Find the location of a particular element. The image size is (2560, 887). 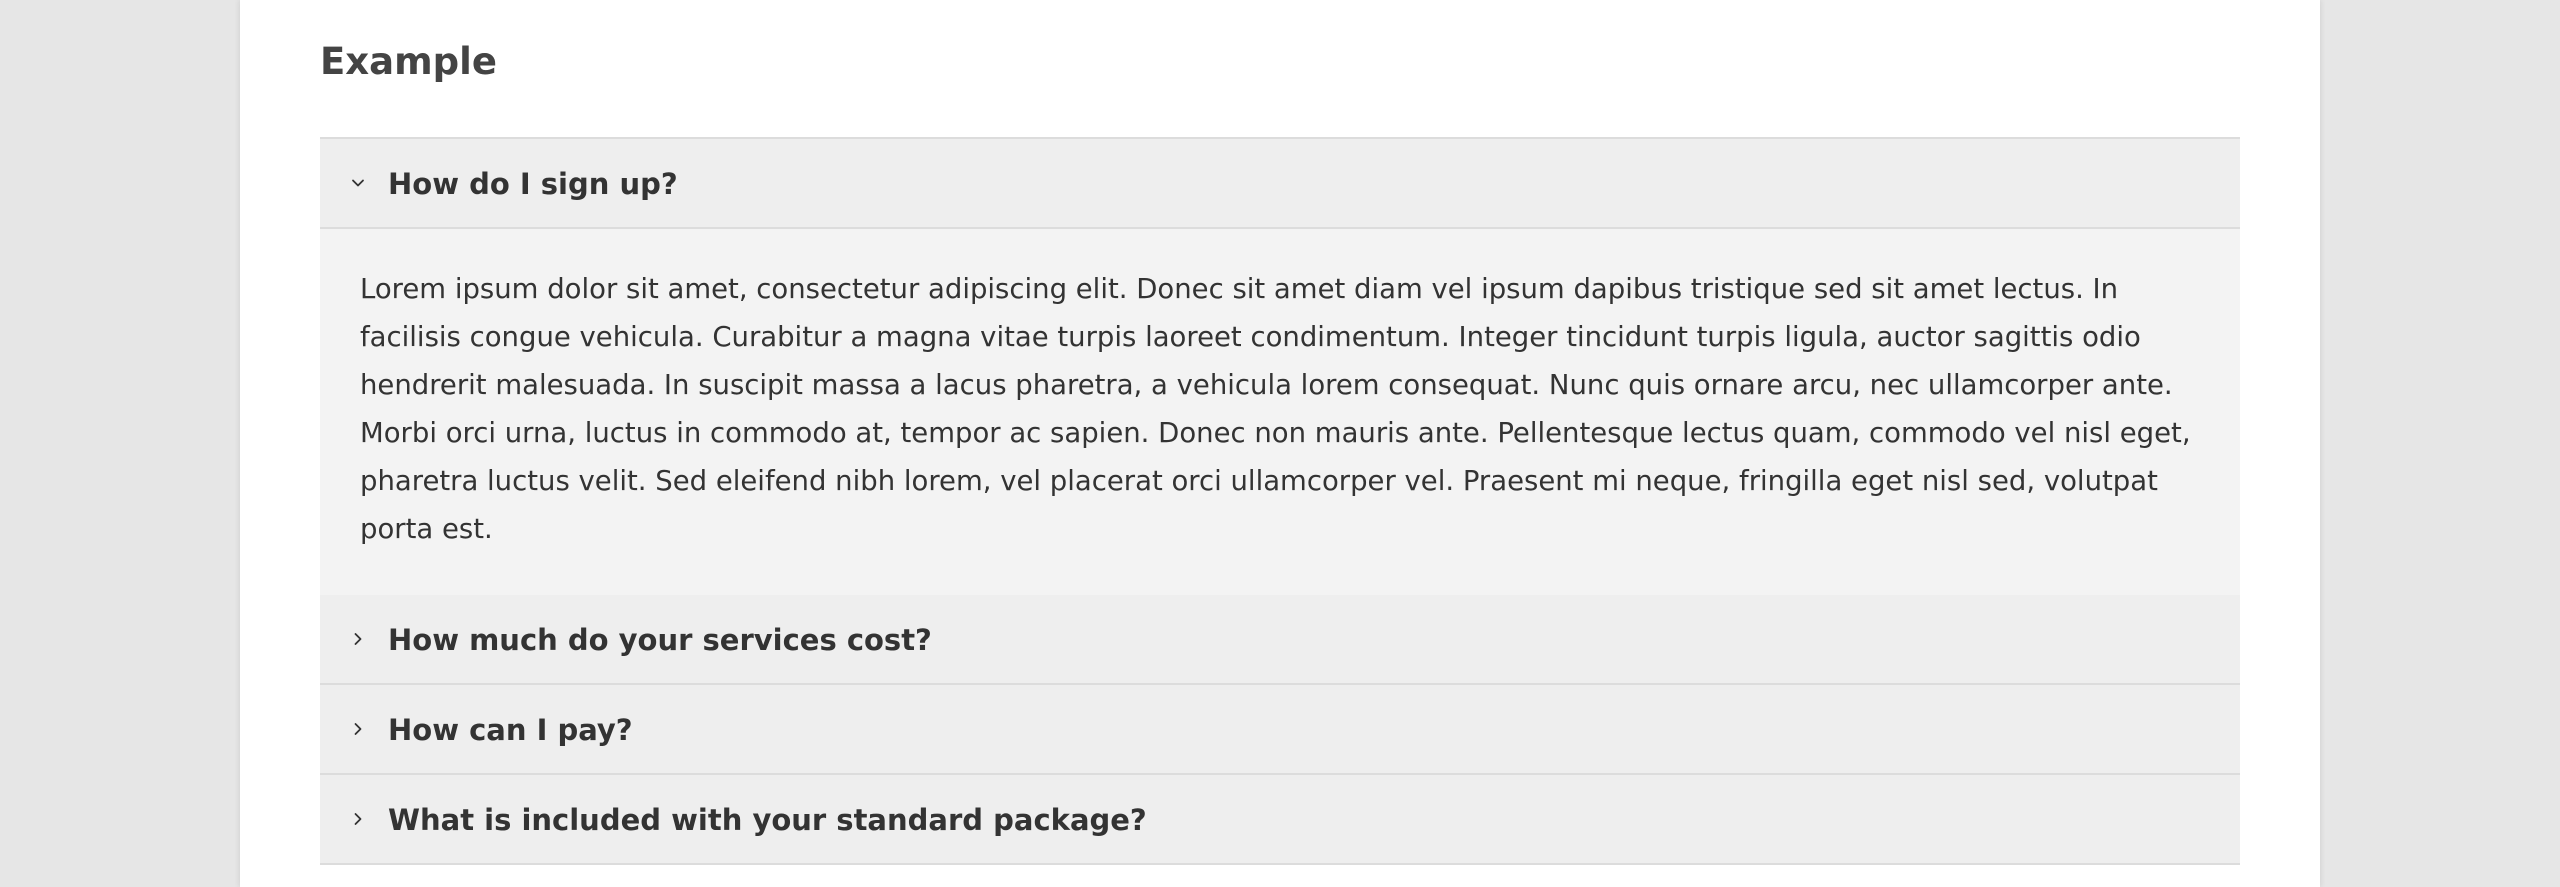

accordion-question: How can I pay? is located at coordinates (510, 730).